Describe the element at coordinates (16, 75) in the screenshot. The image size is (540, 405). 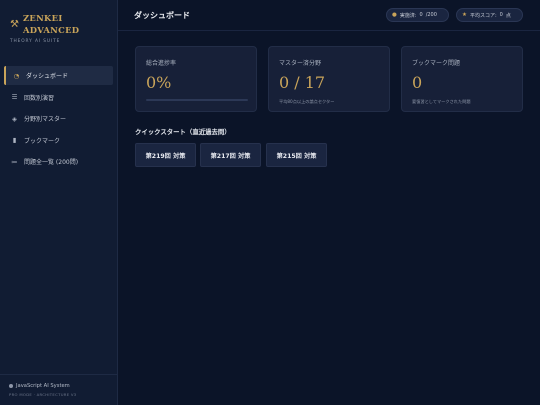
I see `pie-chart-icon: ◔` at that location.